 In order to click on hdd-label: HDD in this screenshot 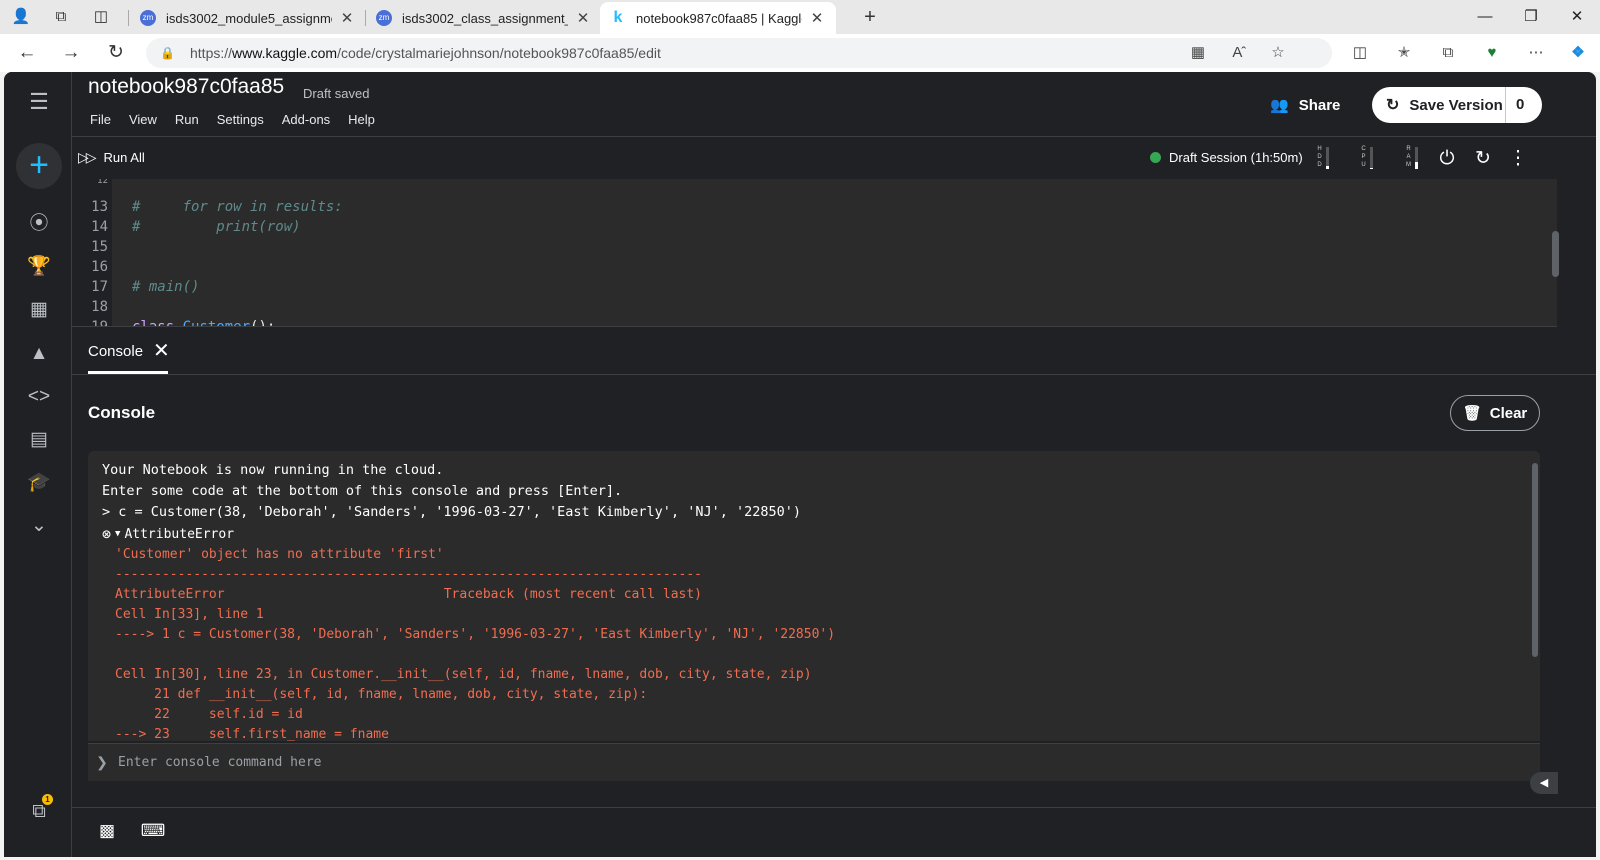, I will do `click(1319, 157)`.